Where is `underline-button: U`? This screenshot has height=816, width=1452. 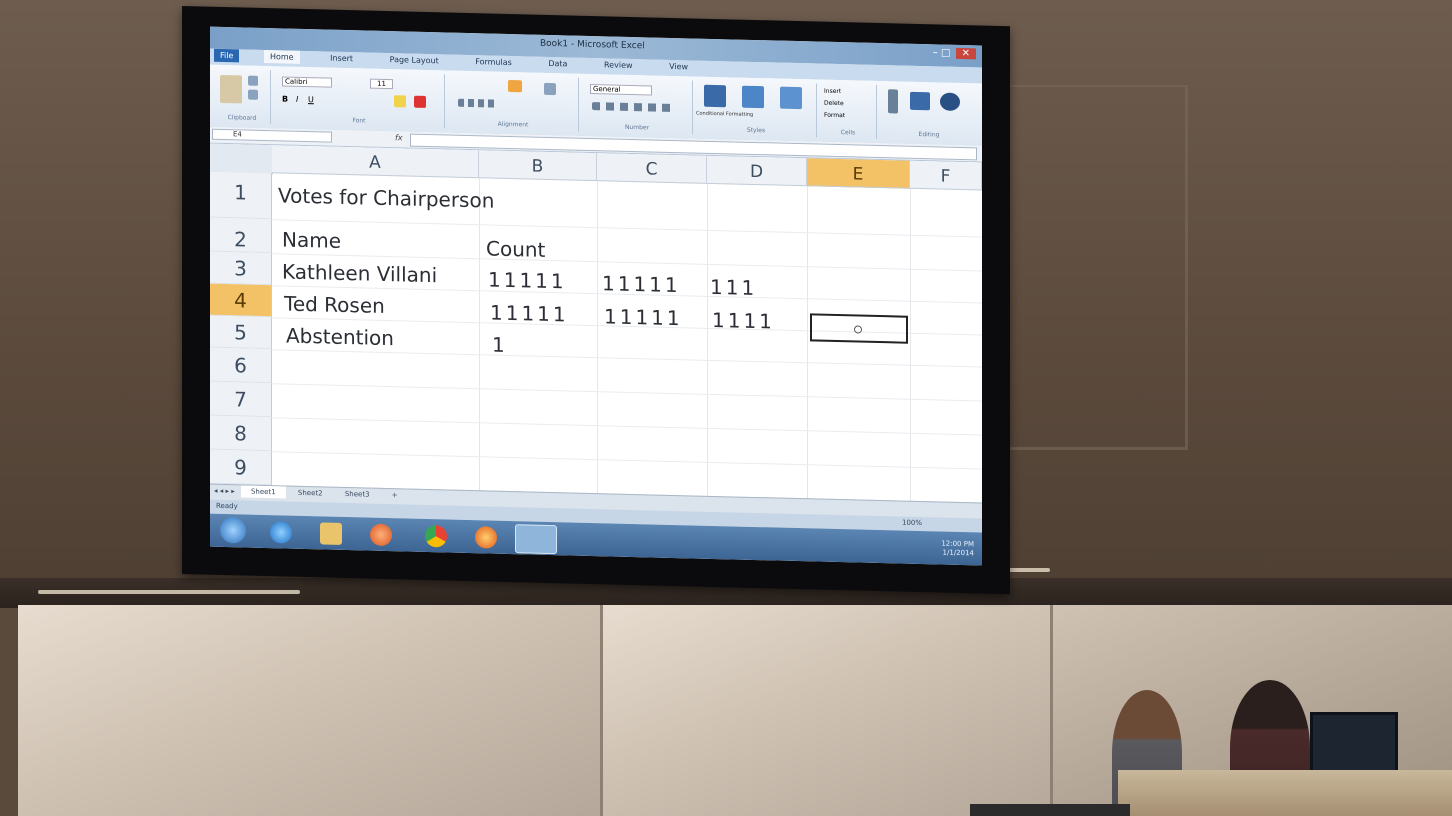 underline-button: U is located at coordinates (311, 99).